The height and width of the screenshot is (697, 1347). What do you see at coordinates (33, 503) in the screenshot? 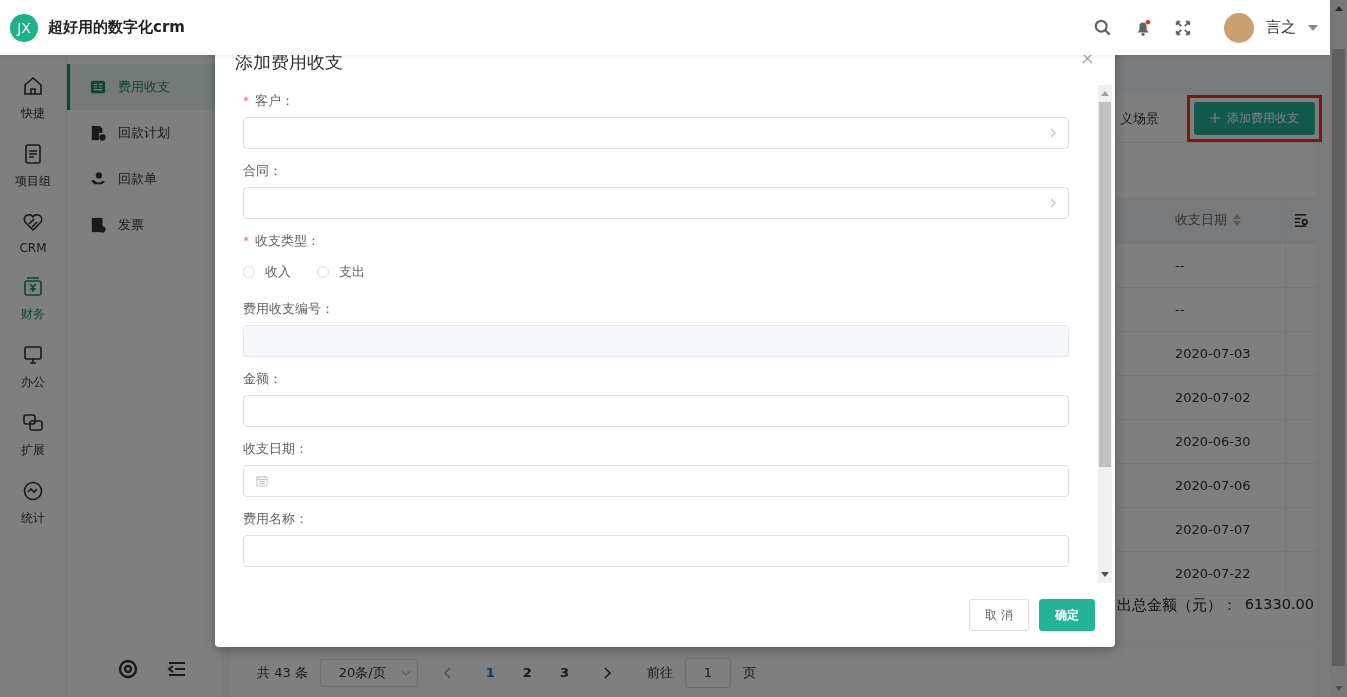
I see `sidebar-item: 统计` at bounding box center [33, 503].